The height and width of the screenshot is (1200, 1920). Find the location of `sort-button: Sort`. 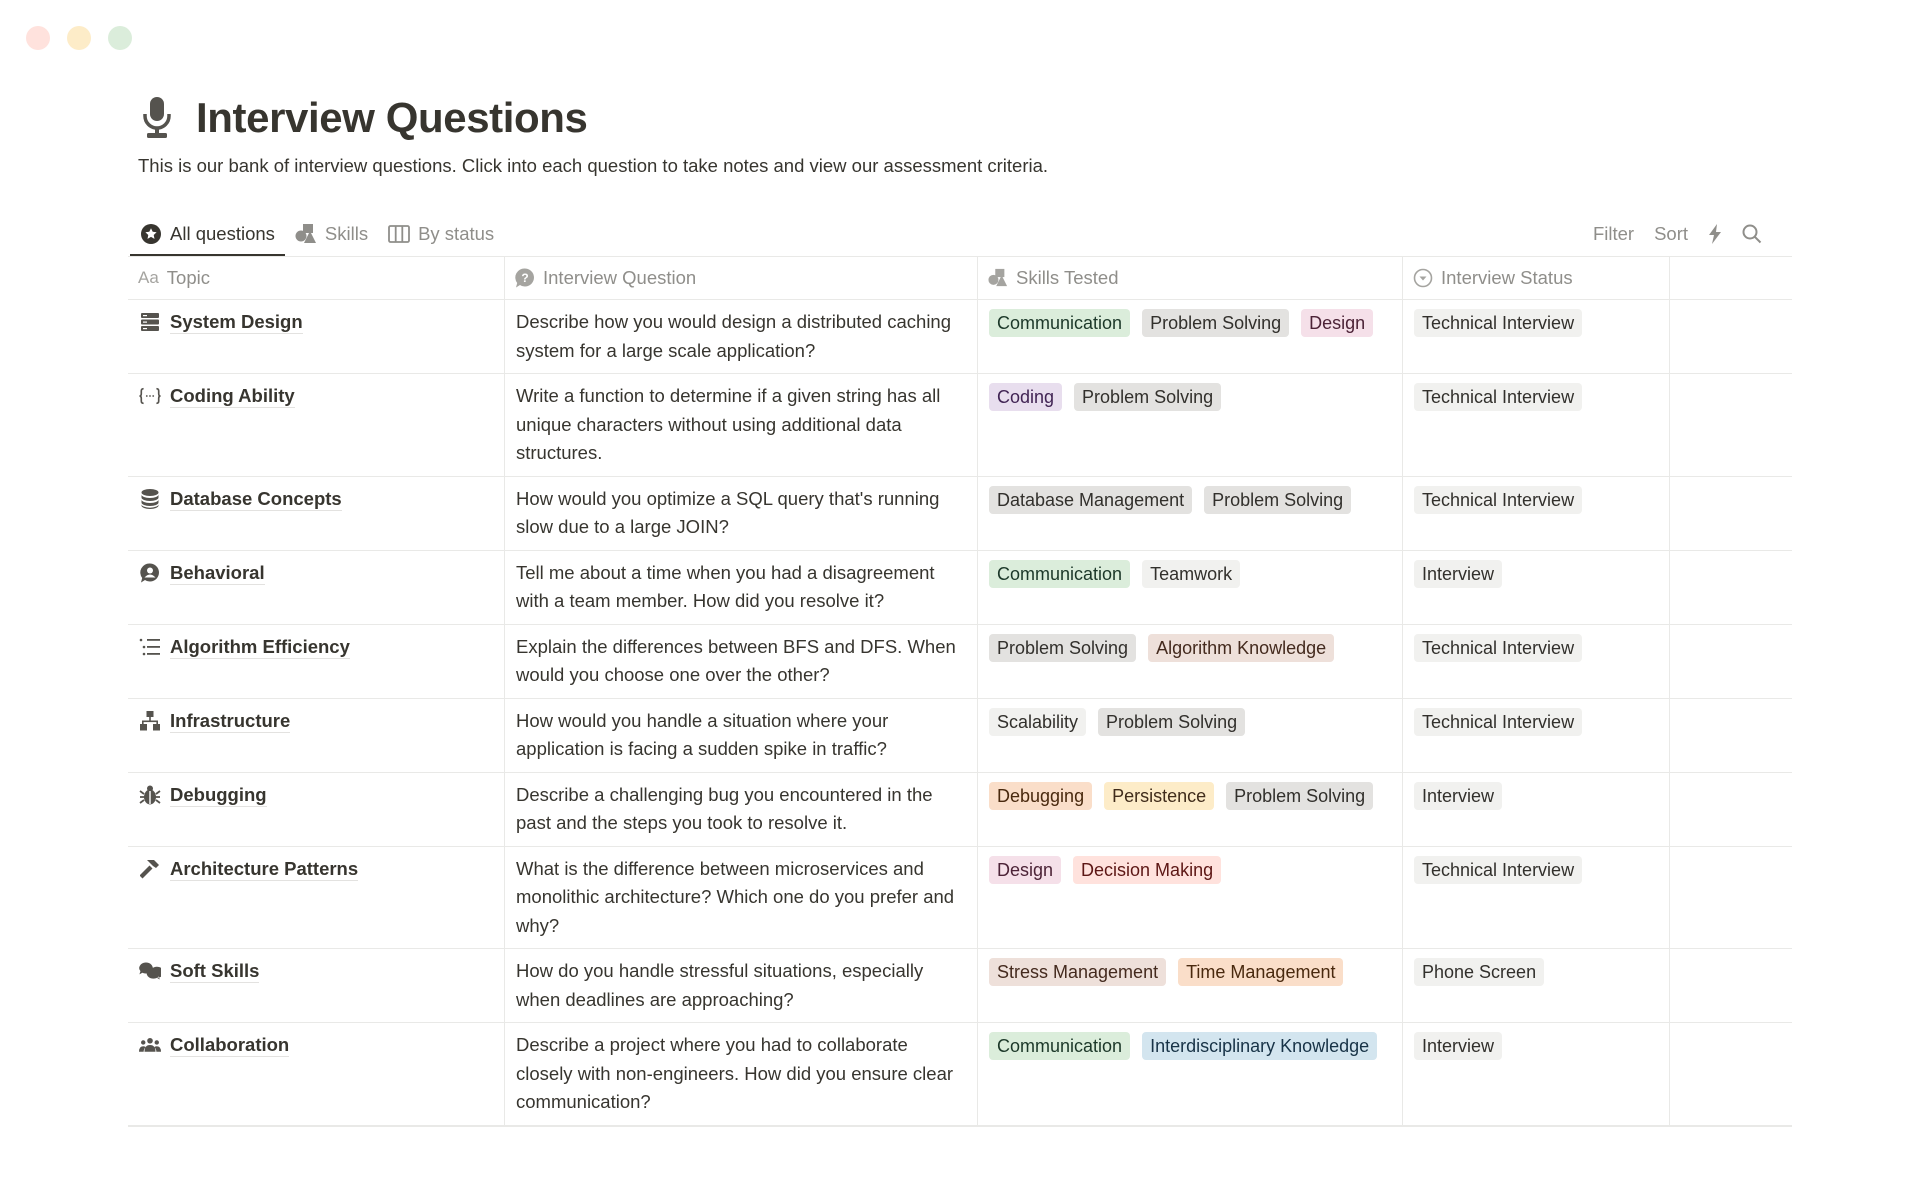

sort-button: Sort is located at coordinates (1671, 234).